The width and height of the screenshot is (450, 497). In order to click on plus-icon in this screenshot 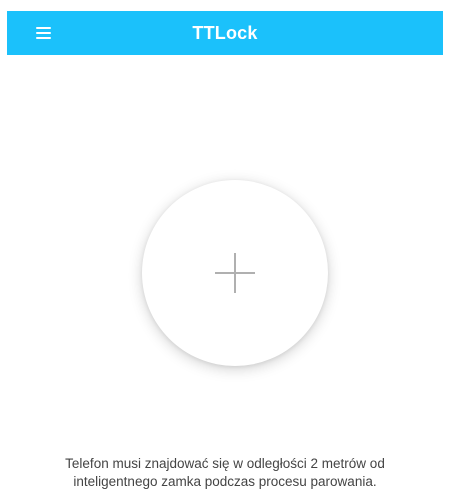, I will do `click(235, 273)`.